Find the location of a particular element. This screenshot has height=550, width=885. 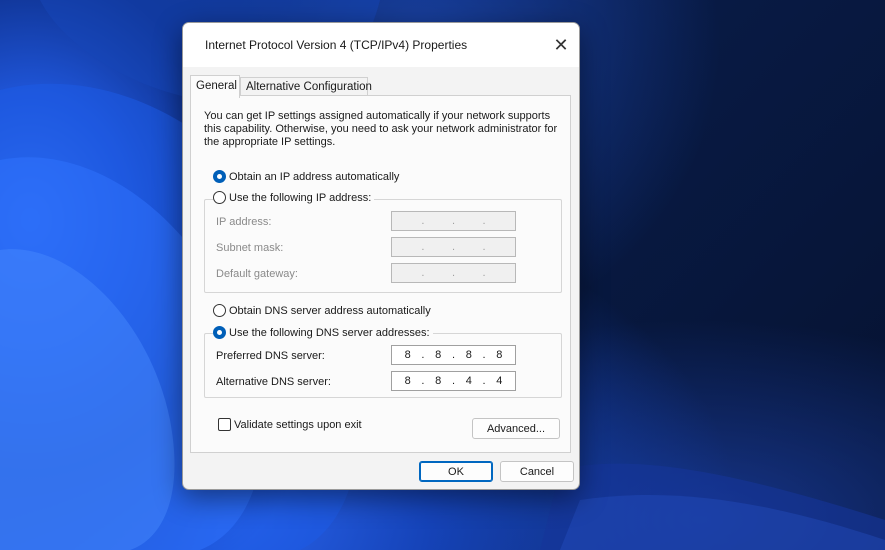

ip-auto-label: Obtain an IP address automatically is located at coordinates (314, 176).